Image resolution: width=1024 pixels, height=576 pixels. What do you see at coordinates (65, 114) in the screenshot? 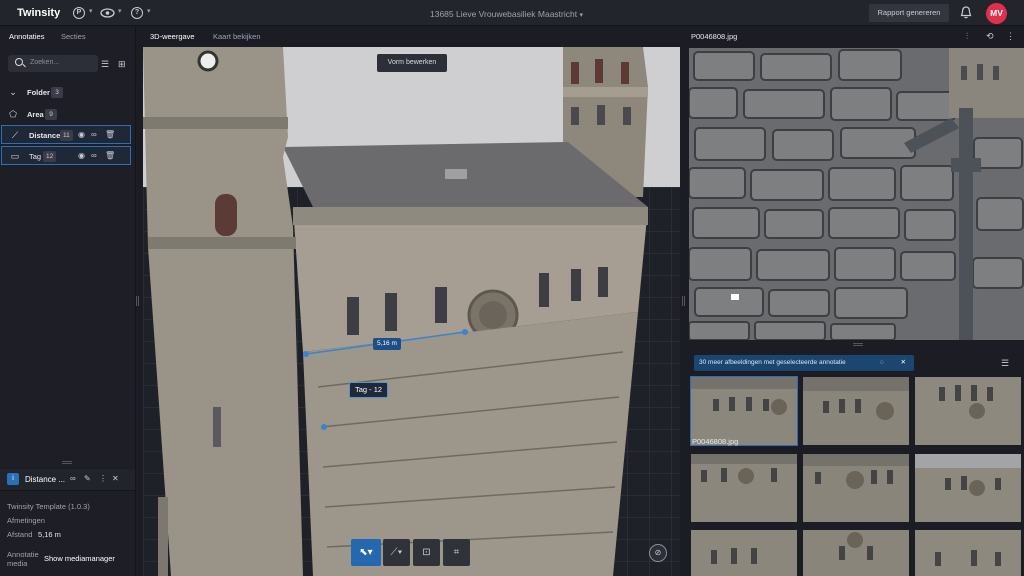
I see `tree-item-area: ⬠ Area 9` at bounding box center [65, 114].